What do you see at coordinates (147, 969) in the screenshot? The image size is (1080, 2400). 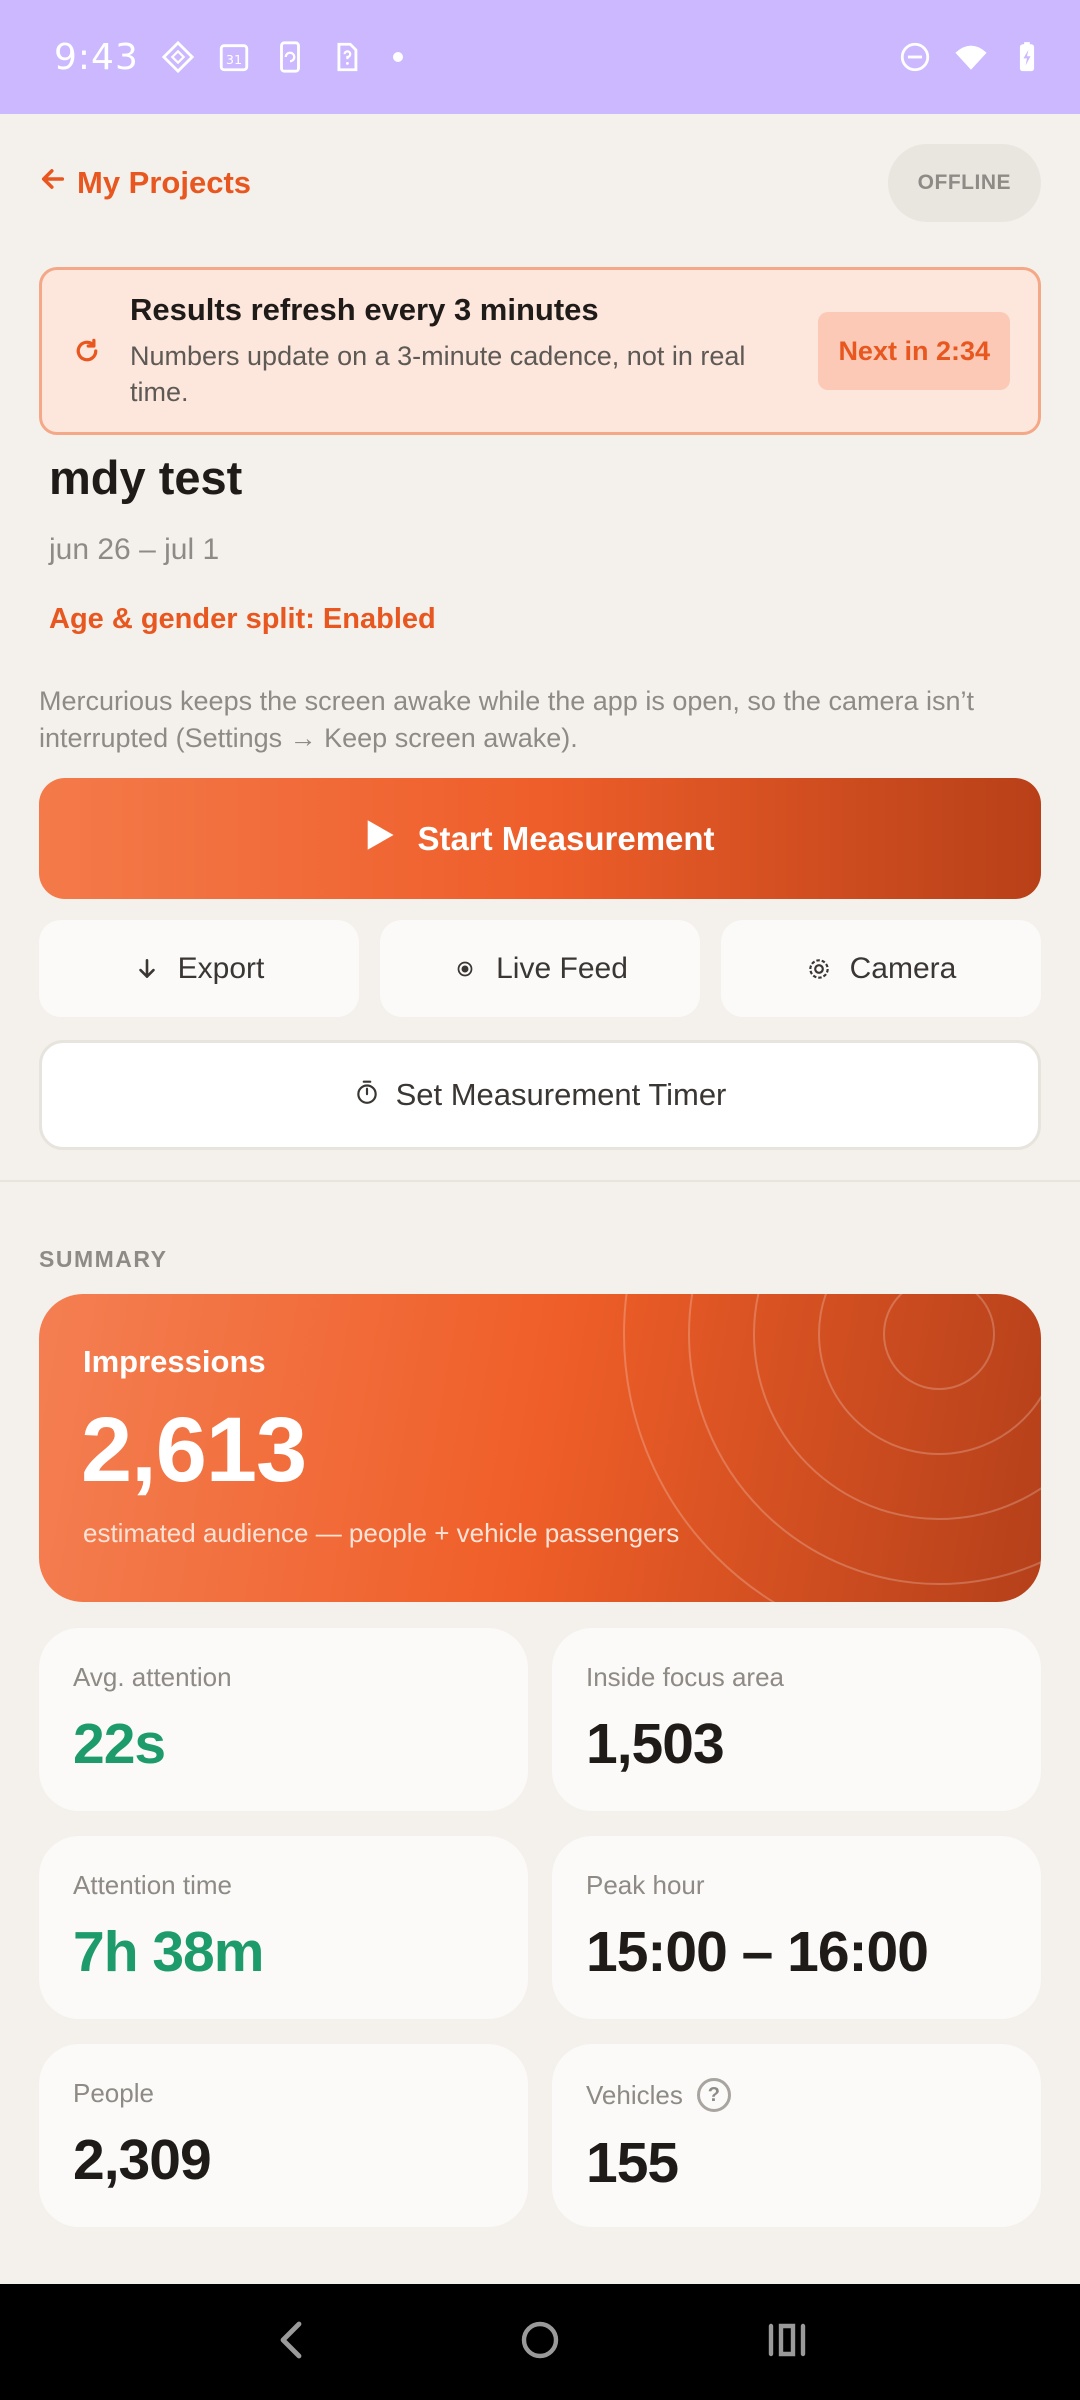 I see `arrow-down-icon` at bounding box center [147, 969].